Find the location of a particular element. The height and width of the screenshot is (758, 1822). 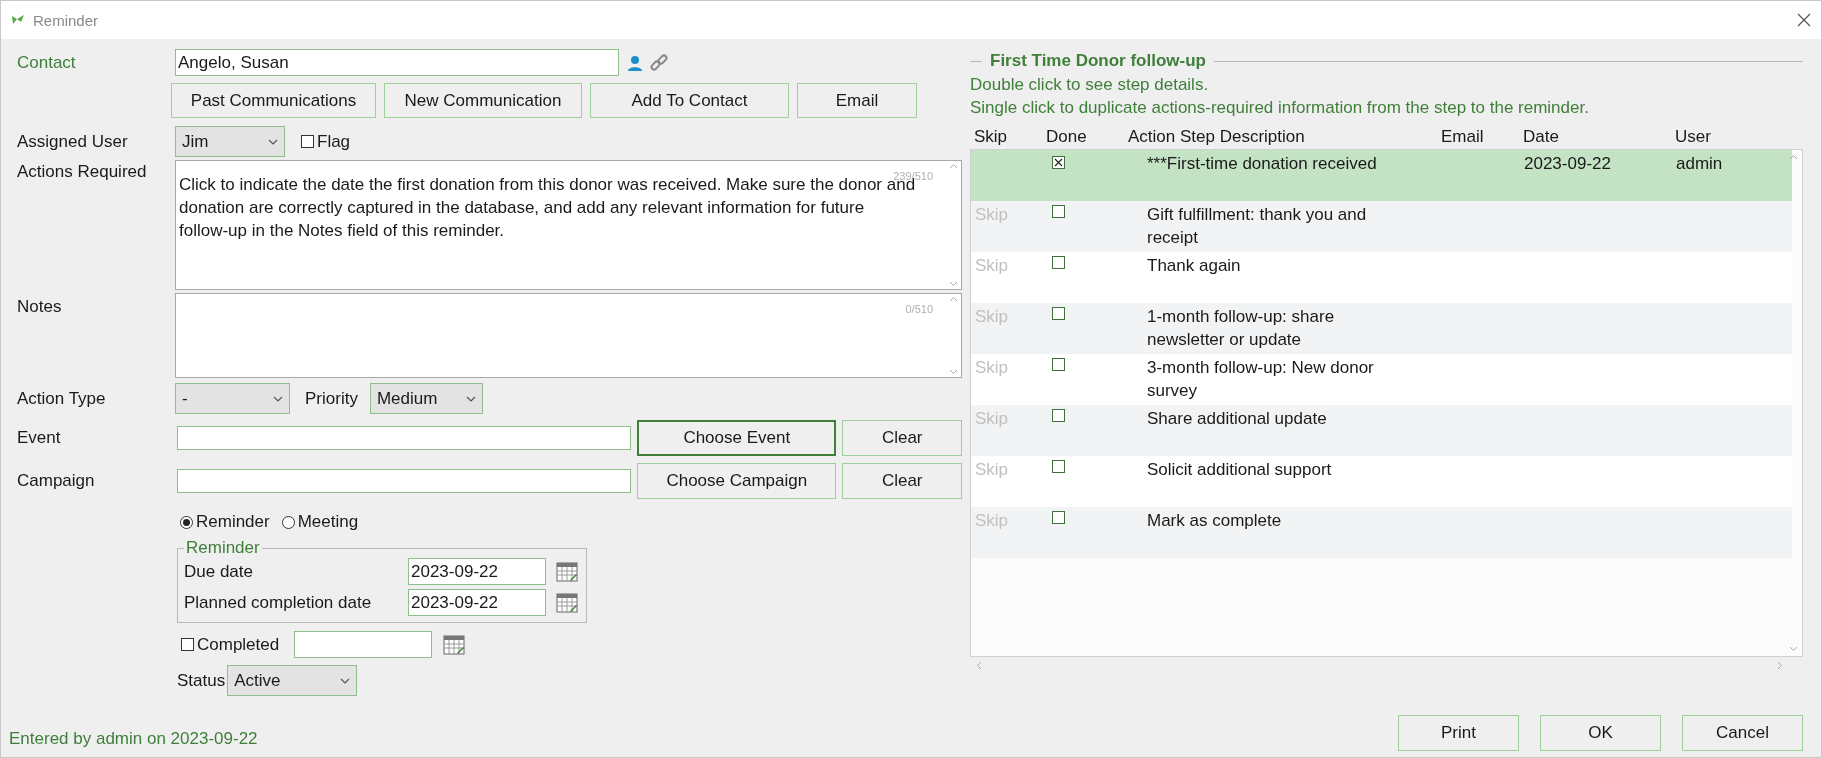

date-label: Due date is located at coordinates (219, 571).